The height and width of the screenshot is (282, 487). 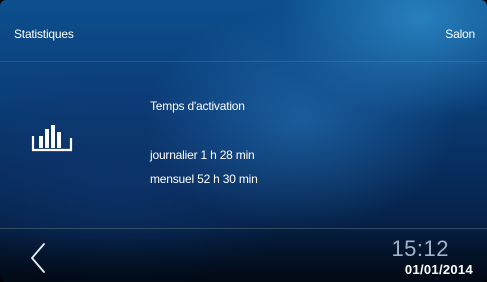 What do you see at coordinates (204, 179) in the screenshot?
I see `monthly-activation-value: mensuel 52 h 30 min` at bounding box center [204, 179].